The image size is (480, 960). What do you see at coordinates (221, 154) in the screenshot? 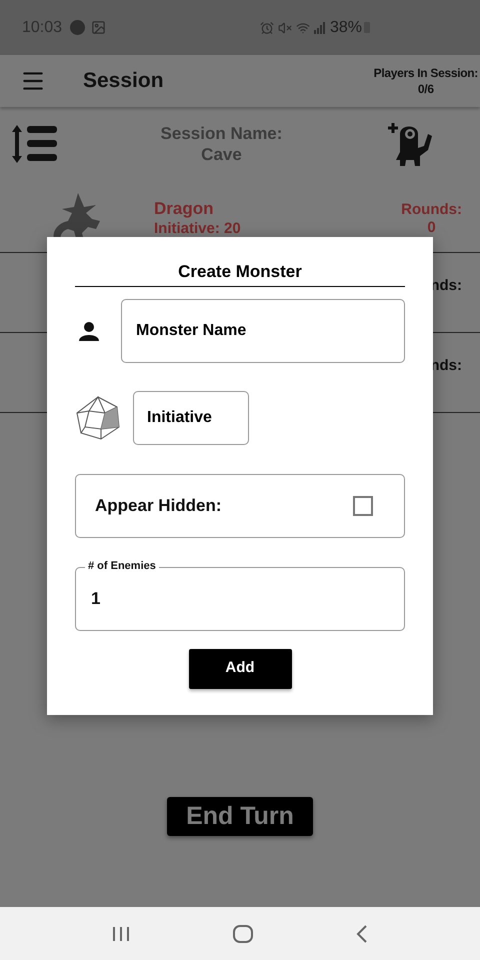
I see `session-name: Cave` at bounding box center [221, 154].